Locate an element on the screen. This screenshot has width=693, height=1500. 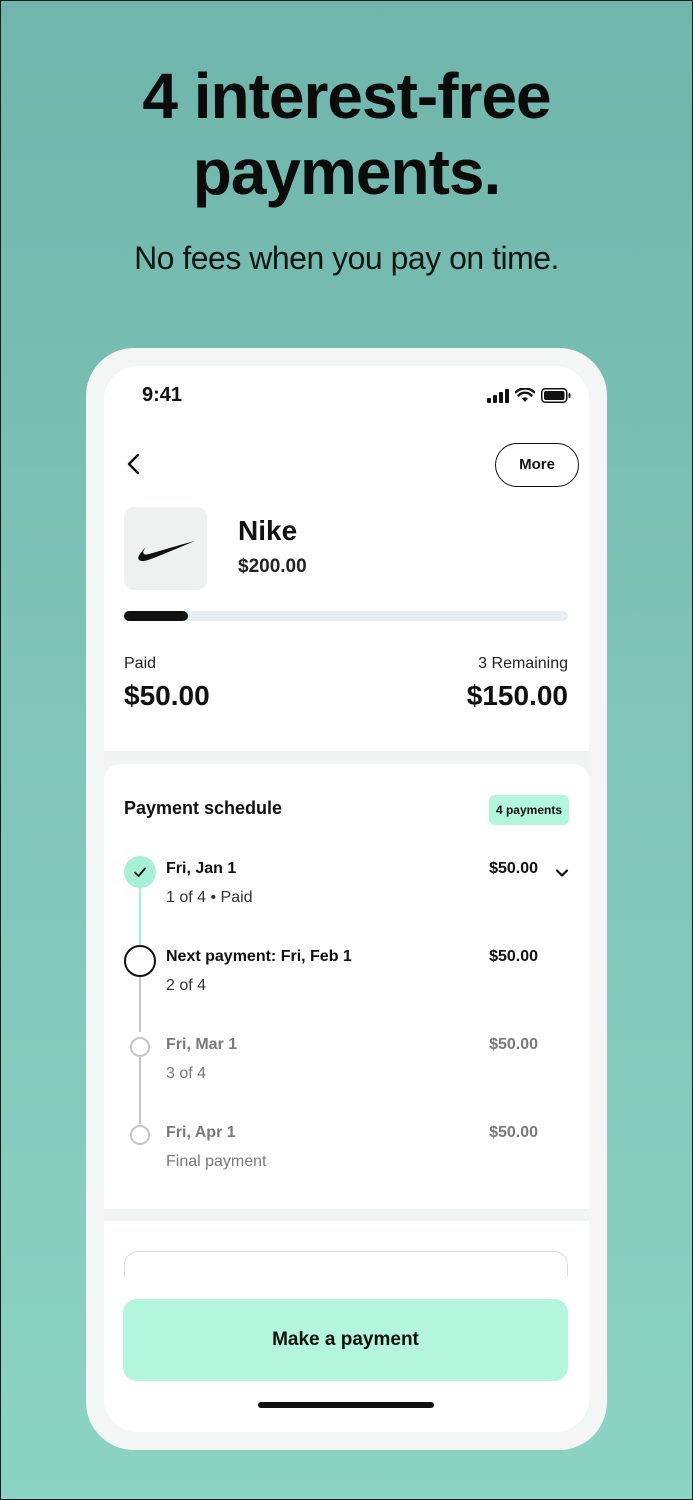
promo-headline: 4 interest-free payments. is located at coordinates (346, 134).